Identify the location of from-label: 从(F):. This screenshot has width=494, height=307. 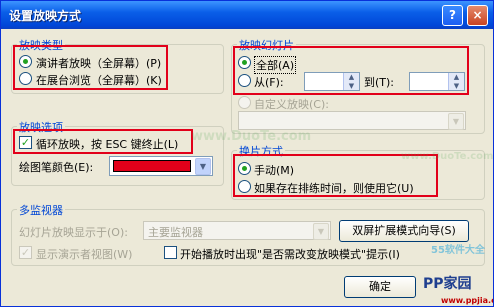
(269, 82).